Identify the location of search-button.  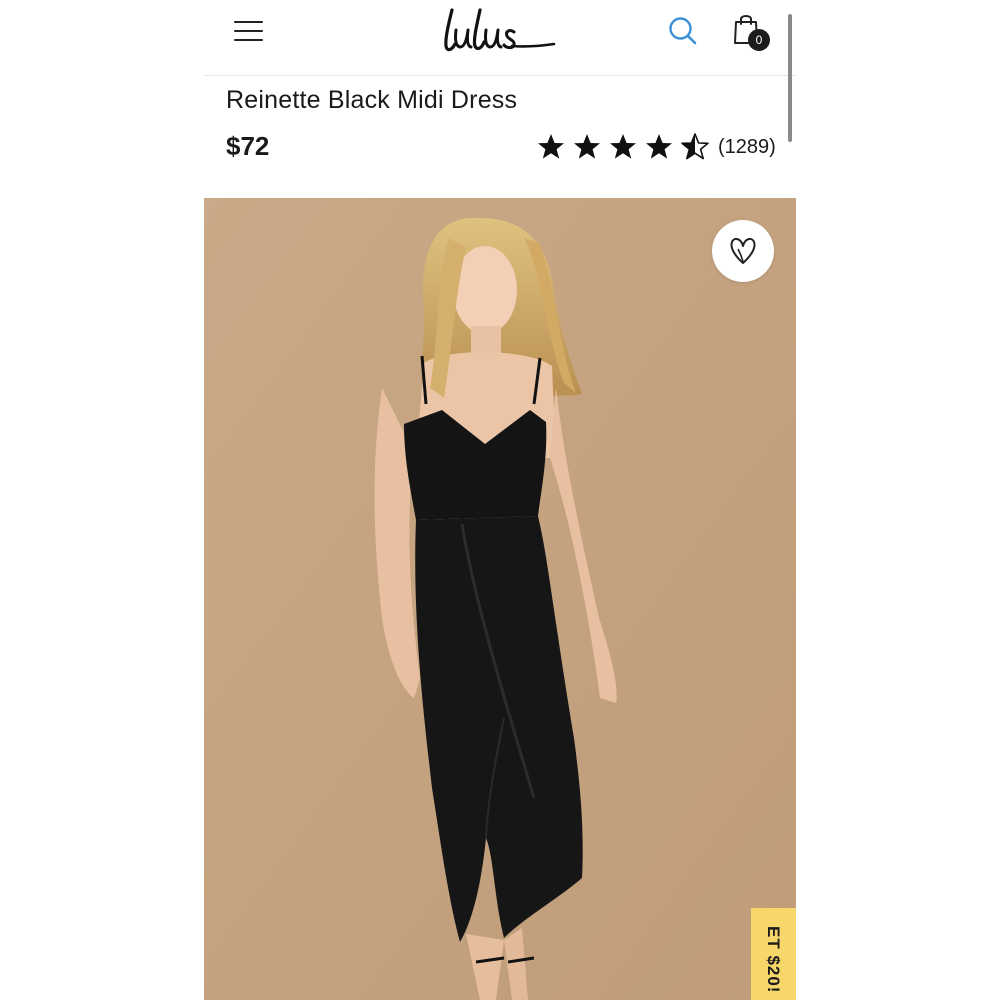
(683, 31).